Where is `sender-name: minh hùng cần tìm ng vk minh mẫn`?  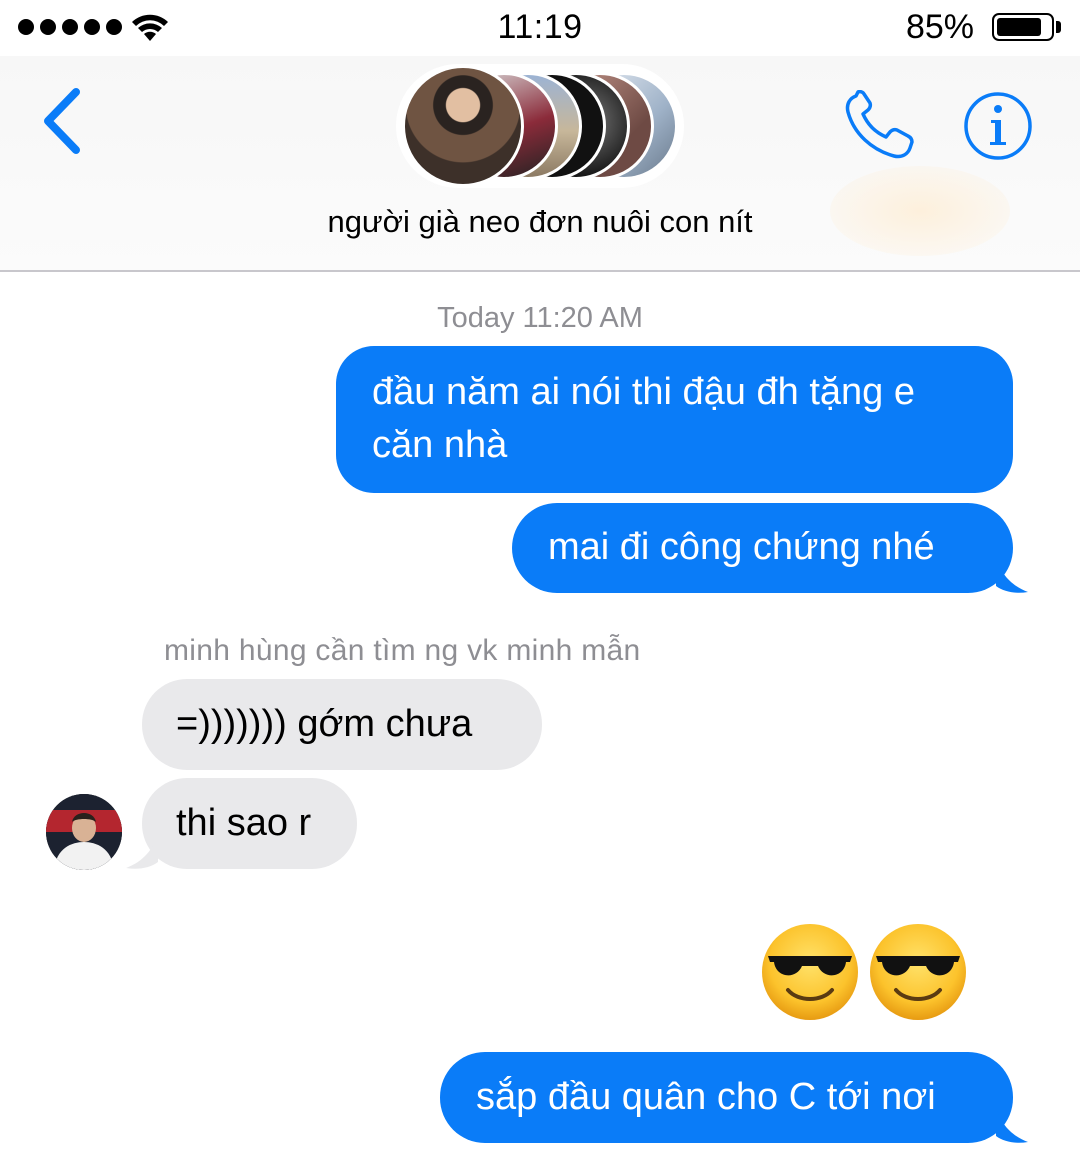 sender-name: minh hùng cần tìm ng vk minh mẫn is located at coordinates (402, 650).